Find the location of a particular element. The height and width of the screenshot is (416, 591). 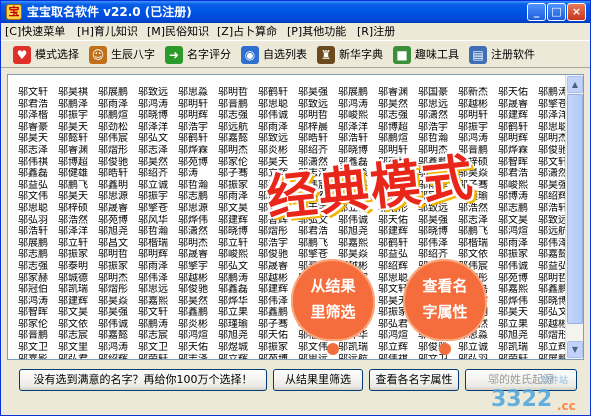

name-cell: 邬熠彤 is located at coordinates (118, 290).